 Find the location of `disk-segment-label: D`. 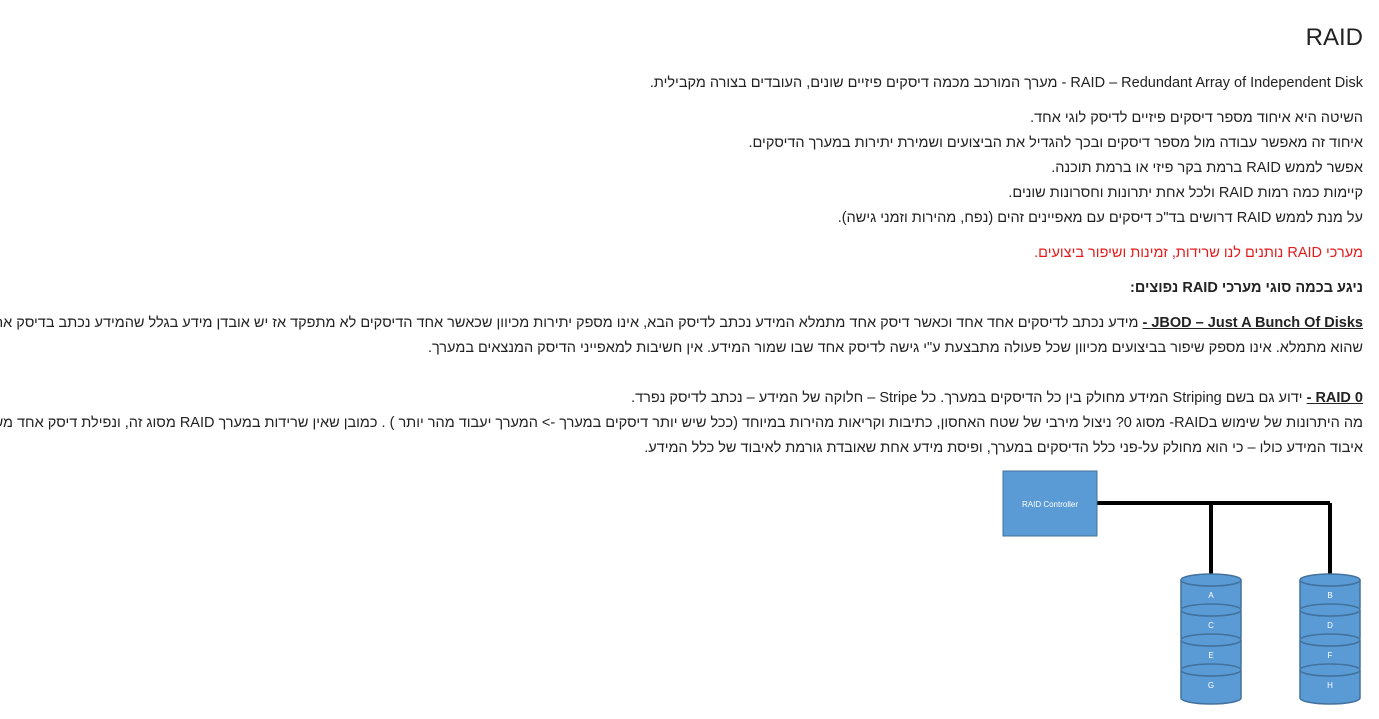

disk-segment-label: D is located at coordinates (1330, 625).